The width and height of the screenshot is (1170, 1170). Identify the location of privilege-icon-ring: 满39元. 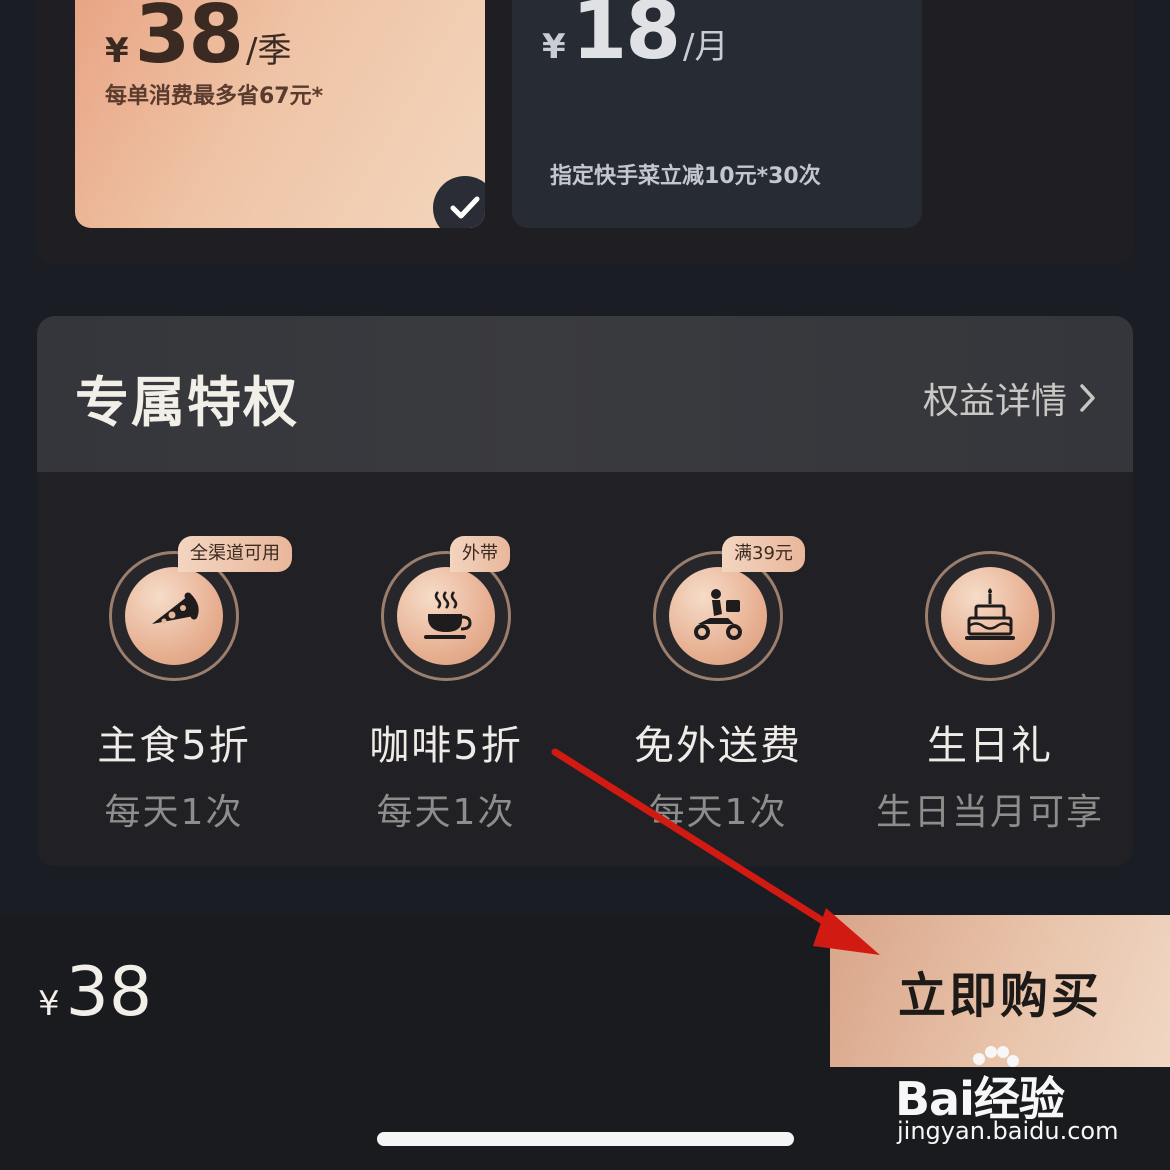
(729, 608).